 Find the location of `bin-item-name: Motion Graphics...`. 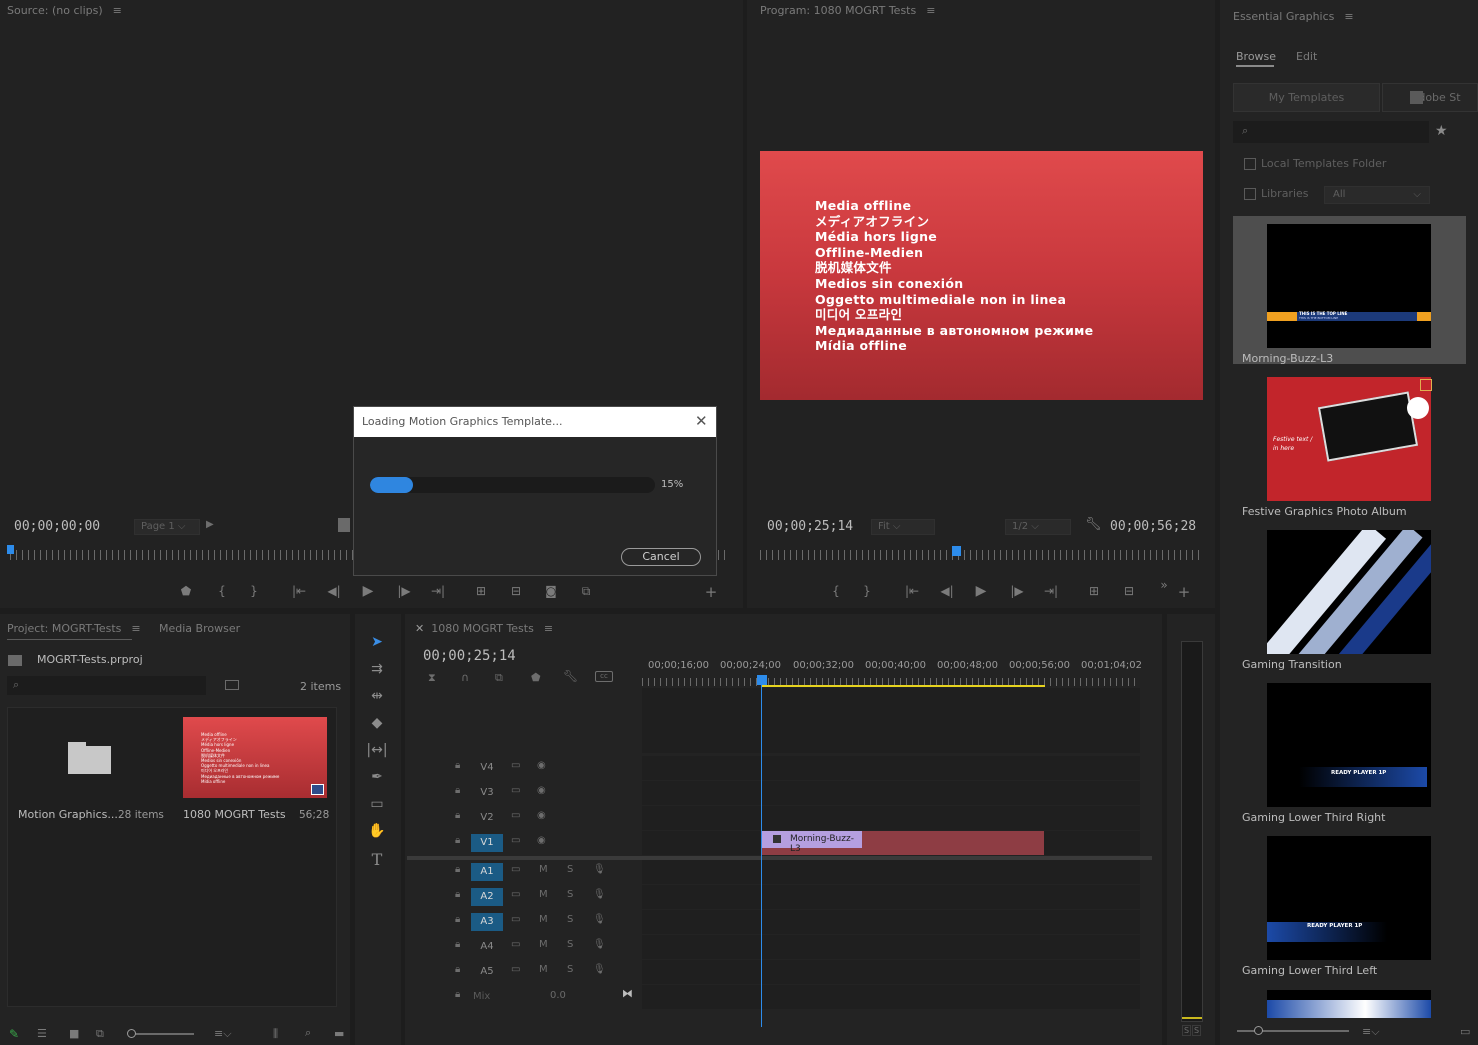

bin-item-name: Motion Graphics... is located at coordinates (68, 814).